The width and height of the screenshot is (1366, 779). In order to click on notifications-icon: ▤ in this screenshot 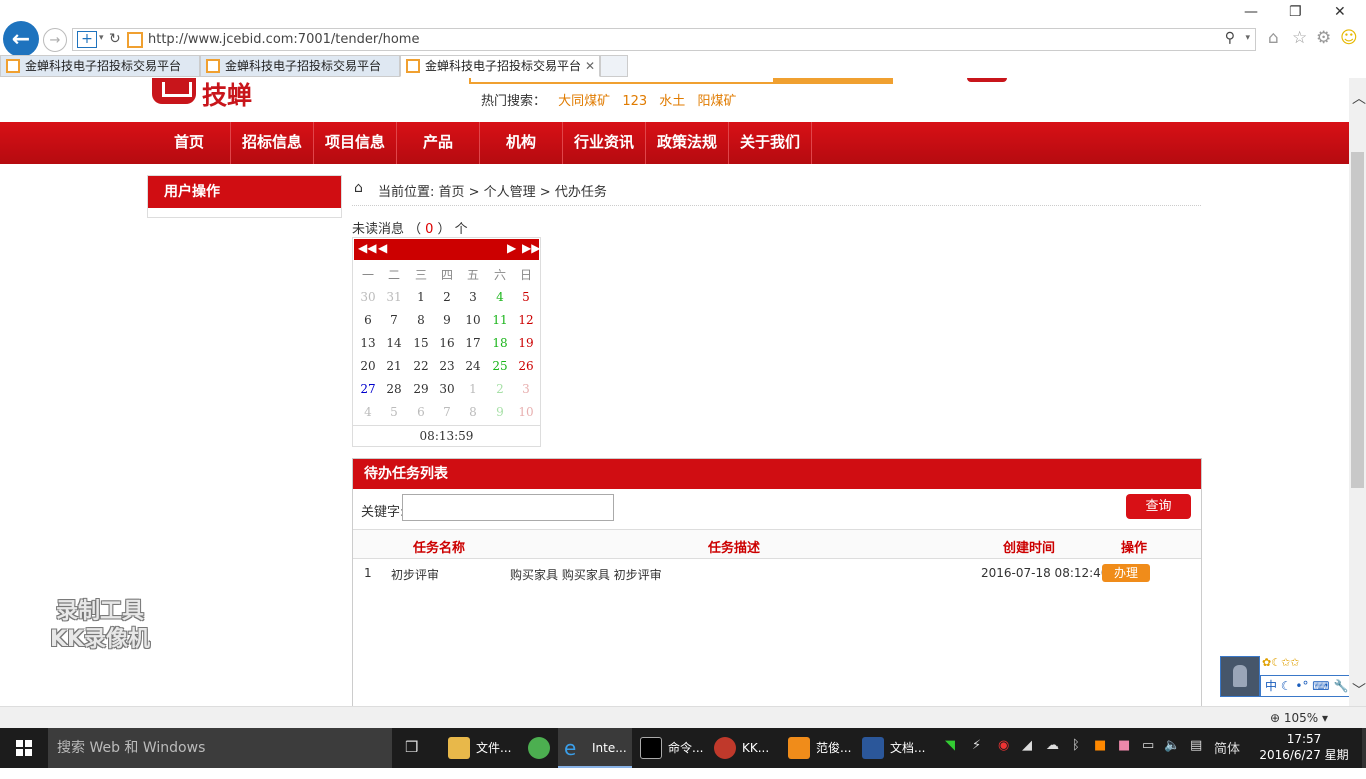, I will do `click(1196, 745)`.